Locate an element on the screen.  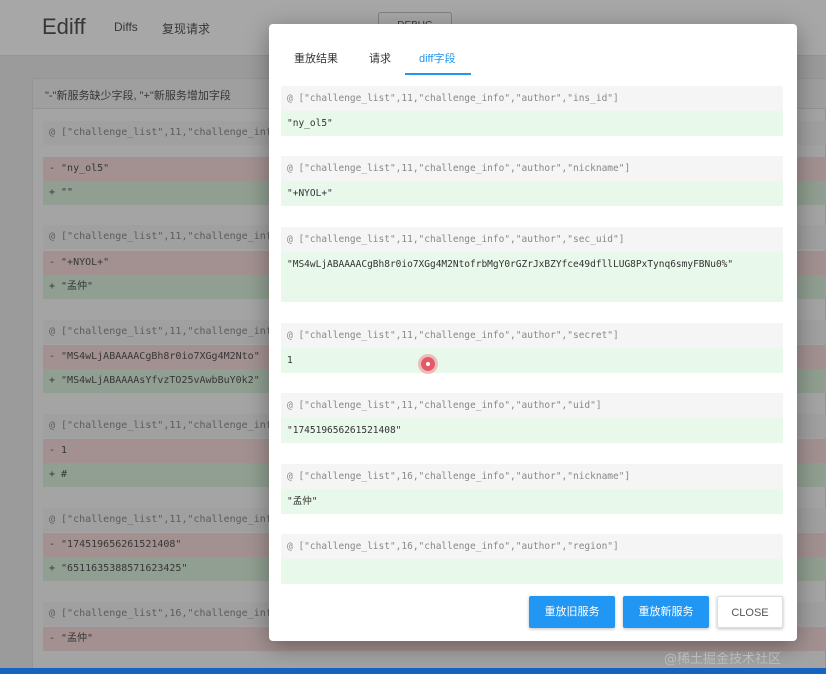
field-value: "+NYOL+" is located at coordinates (532, 193).